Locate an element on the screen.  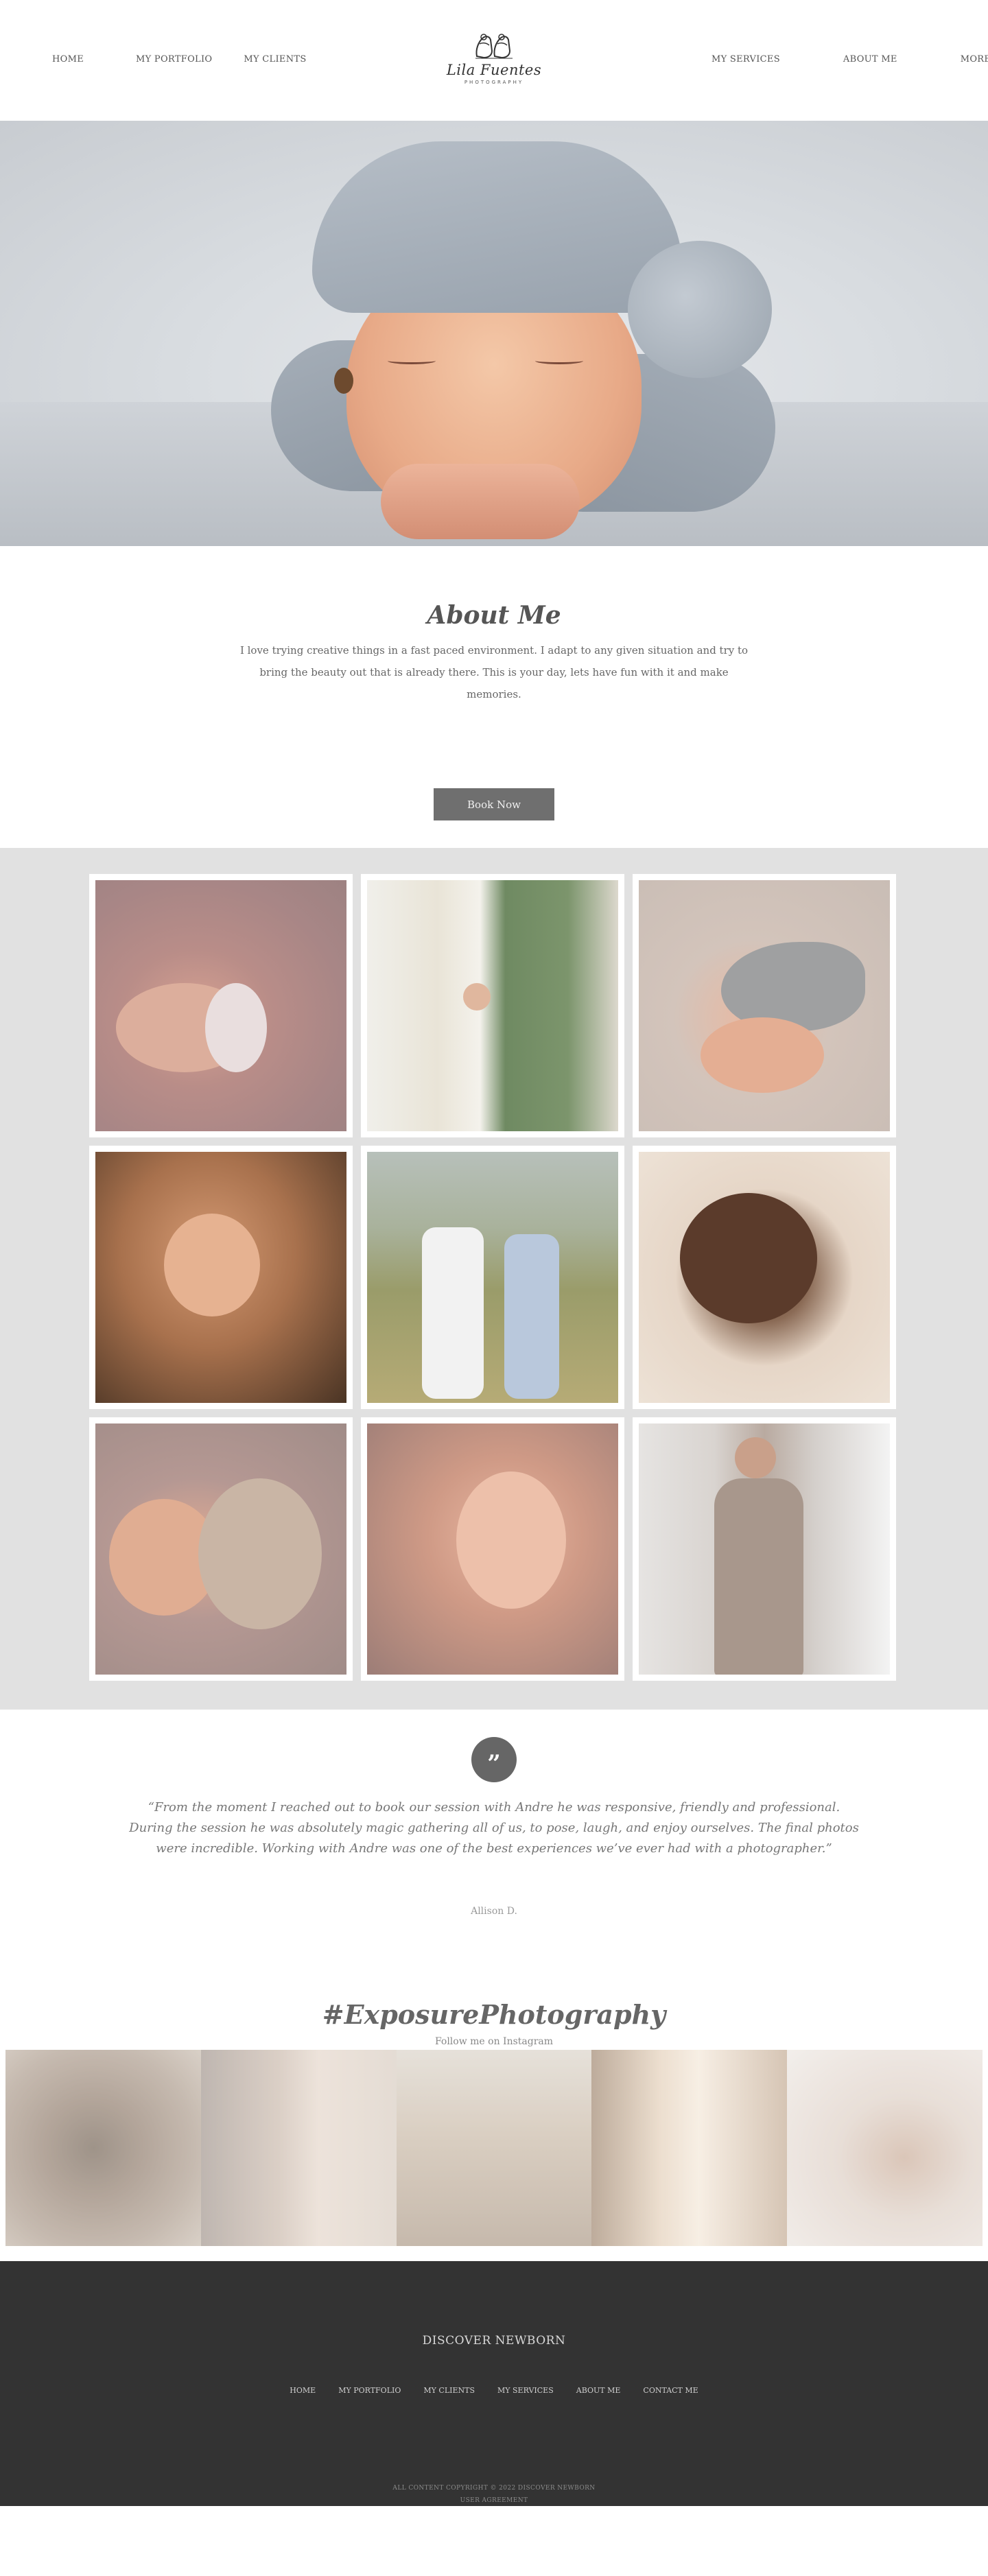
footer-about-link: ABOUT ME is located at coordinates (598, 2390).